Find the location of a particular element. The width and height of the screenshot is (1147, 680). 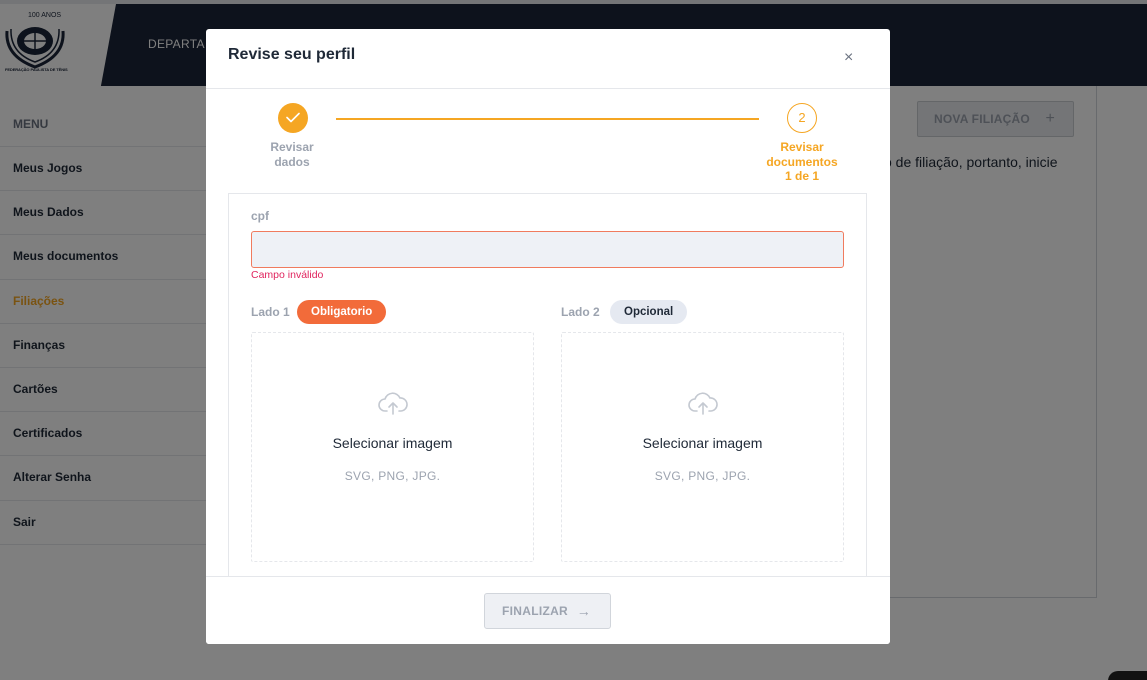

close-button: × is located at coordinates (848, 58).